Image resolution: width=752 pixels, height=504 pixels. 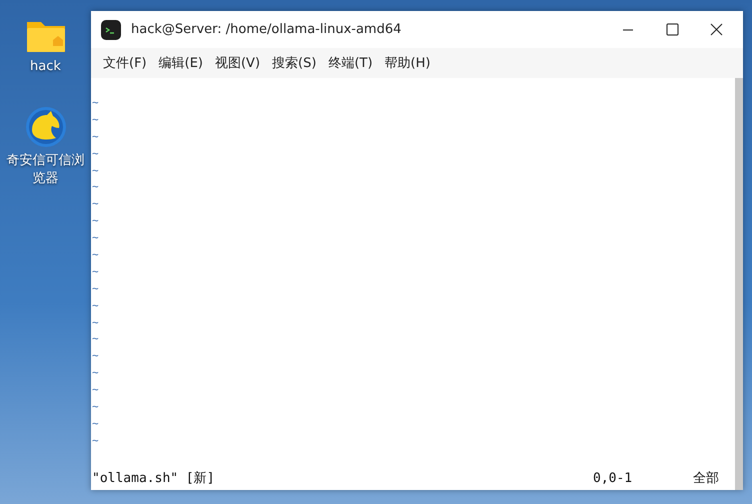 I want to click on window-title: hack@Server: /home/ollama-linux-amd64, so click(x=266, y=29).